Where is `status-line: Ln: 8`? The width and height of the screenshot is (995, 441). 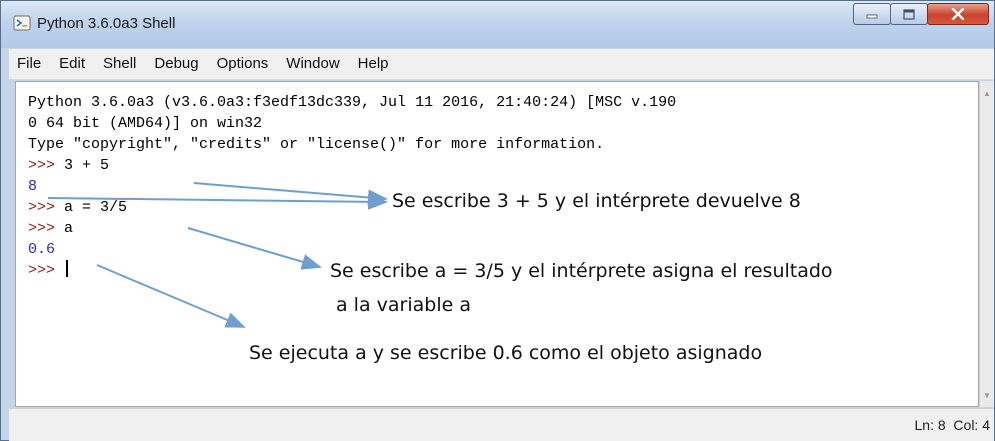 status-line: Ln: 8 is located at coordinates (930, 425).